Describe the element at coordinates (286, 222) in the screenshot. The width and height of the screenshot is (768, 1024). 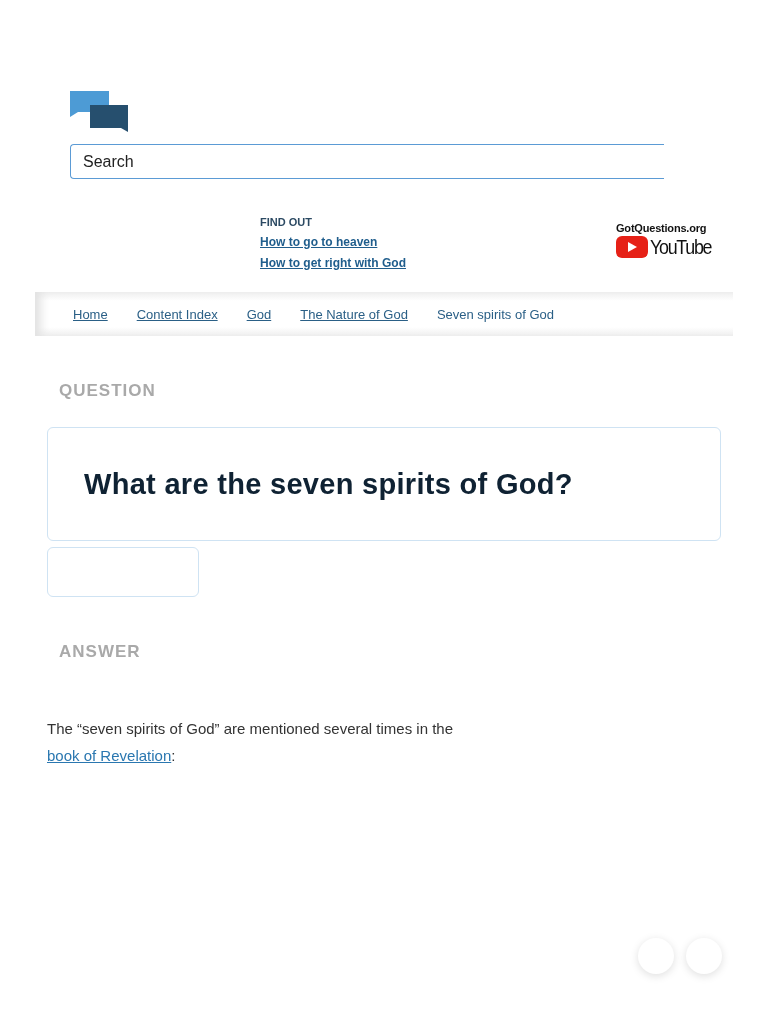
I see `section-heading: FIND OUT` at that location.